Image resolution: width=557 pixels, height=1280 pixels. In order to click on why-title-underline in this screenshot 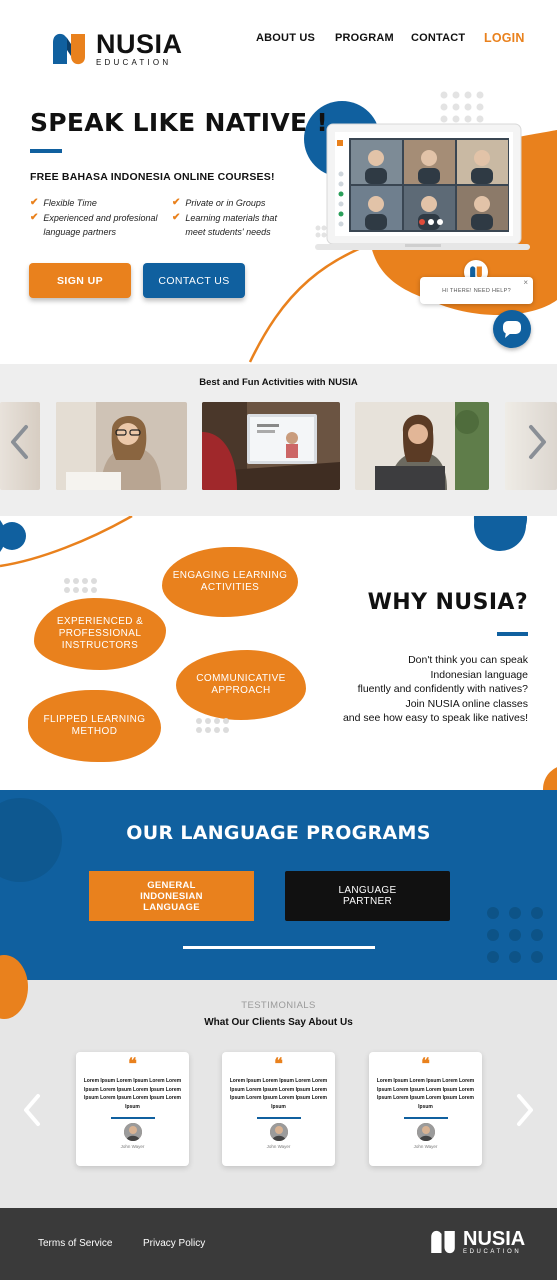, I will do `click(512, 634)`.